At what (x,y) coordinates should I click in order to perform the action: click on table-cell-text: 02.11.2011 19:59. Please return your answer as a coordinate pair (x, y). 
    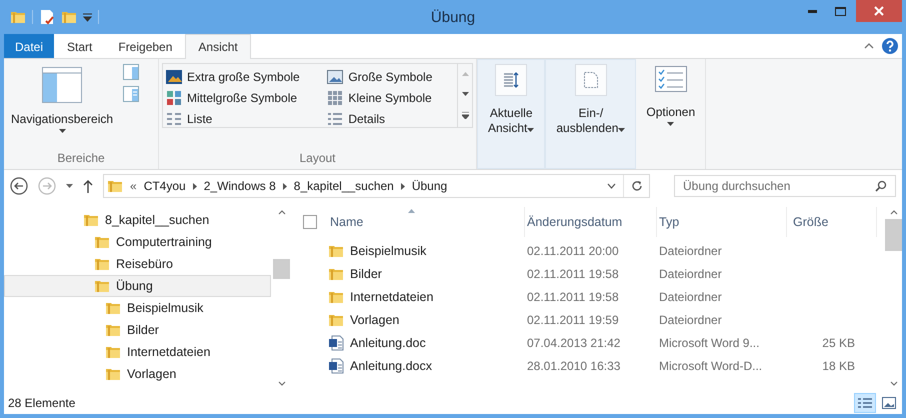
    Looking at the image, I should click on (573, 319).